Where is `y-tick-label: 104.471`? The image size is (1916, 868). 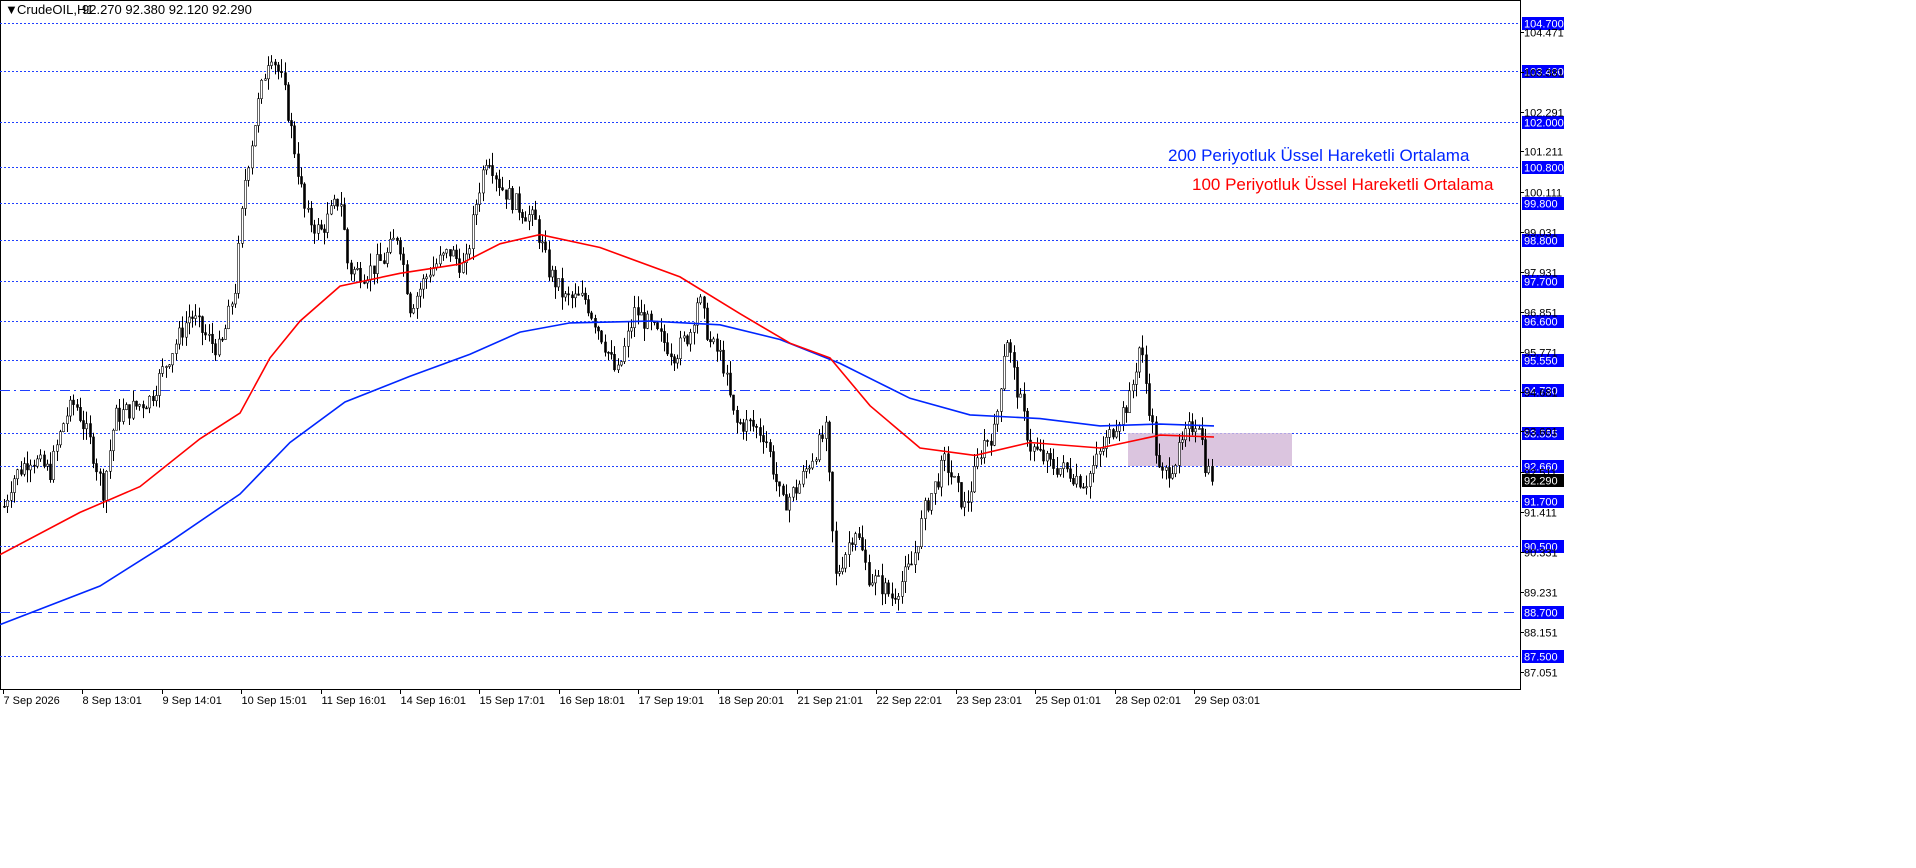
y-tick-label: 104.471 is located at coordinates (1544, 34).